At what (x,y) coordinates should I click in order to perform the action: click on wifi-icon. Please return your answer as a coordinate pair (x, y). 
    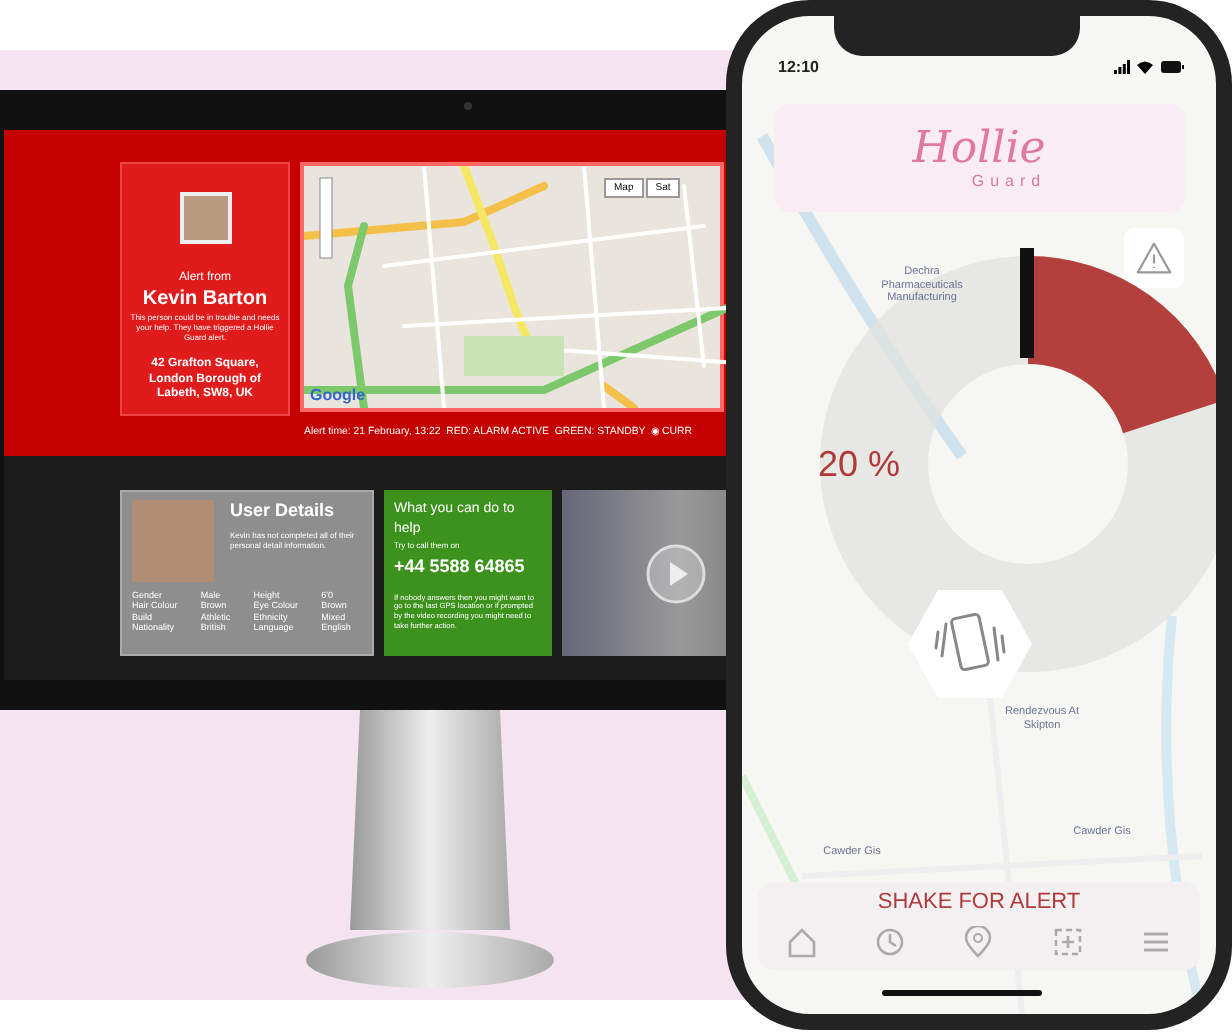
    Looking at the image, I should click on (1145, 67).